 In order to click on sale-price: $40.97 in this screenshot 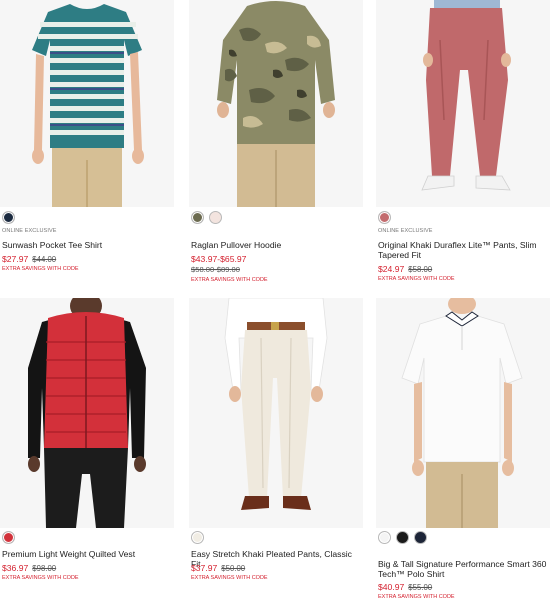, I will do `click(391, 587)`.